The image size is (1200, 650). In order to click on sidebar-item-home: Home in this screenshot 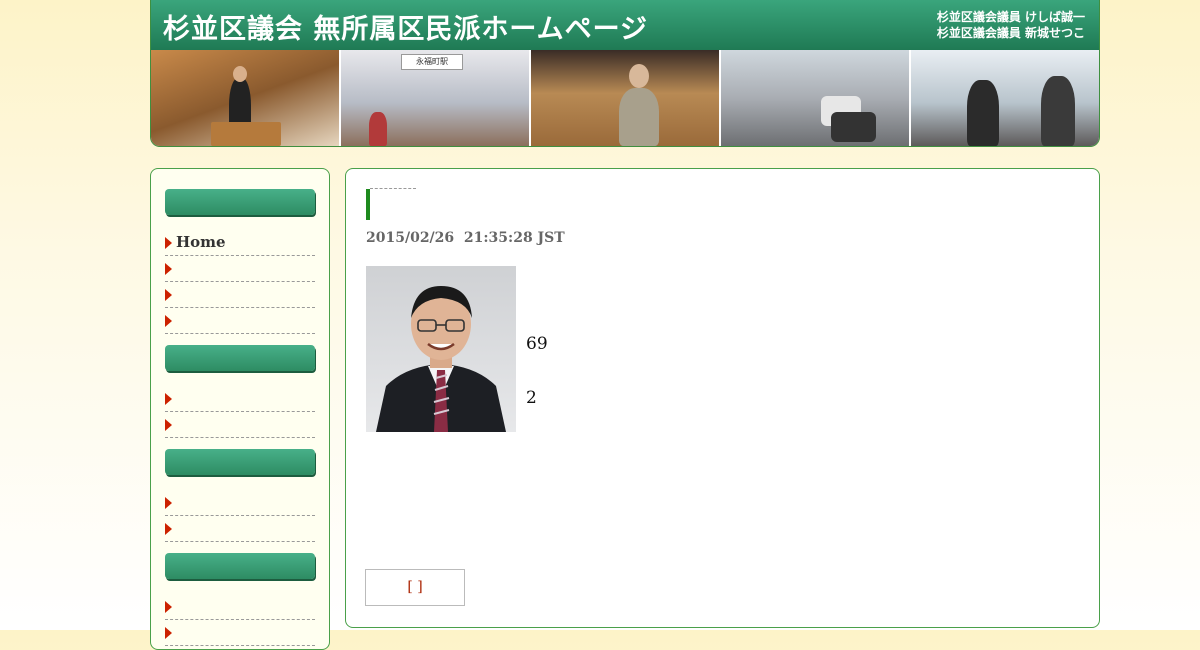, I will do `click(240, 243)`.